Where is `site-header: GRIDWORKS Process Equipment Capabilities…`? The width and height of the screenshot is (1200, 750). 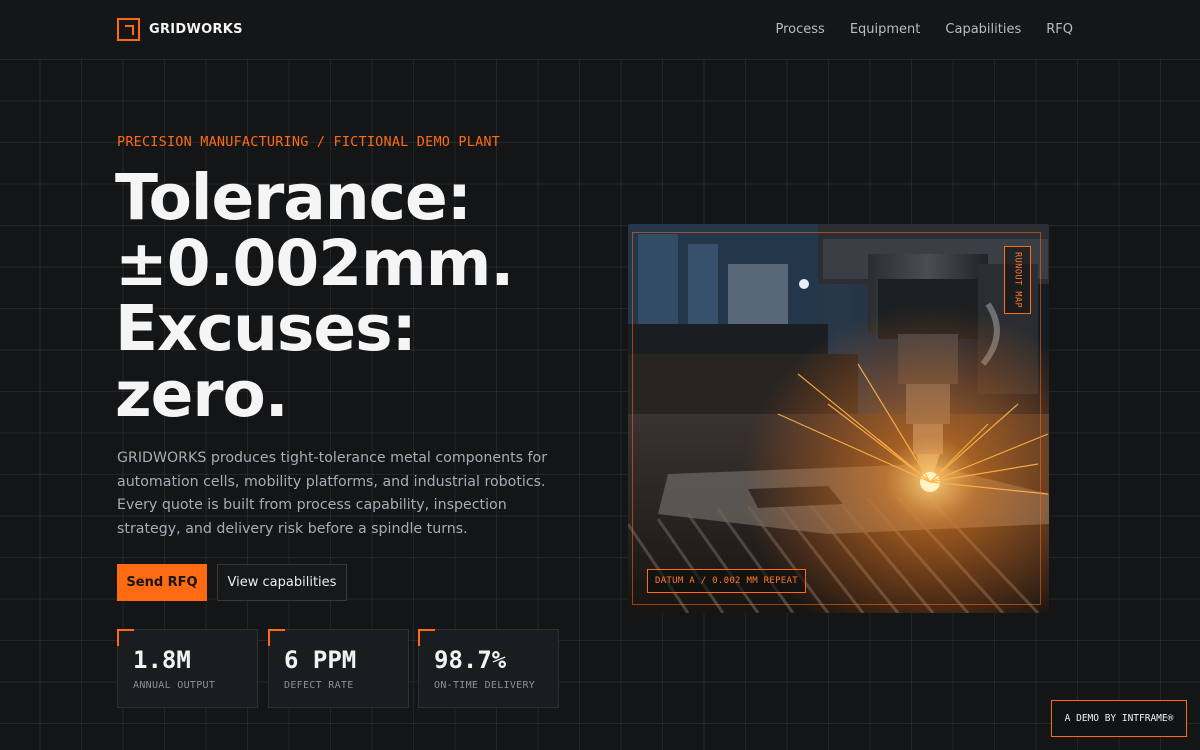
site-header: GRIDWORKS Process Equipment Capabilities… is located at coordinates (600, 30).